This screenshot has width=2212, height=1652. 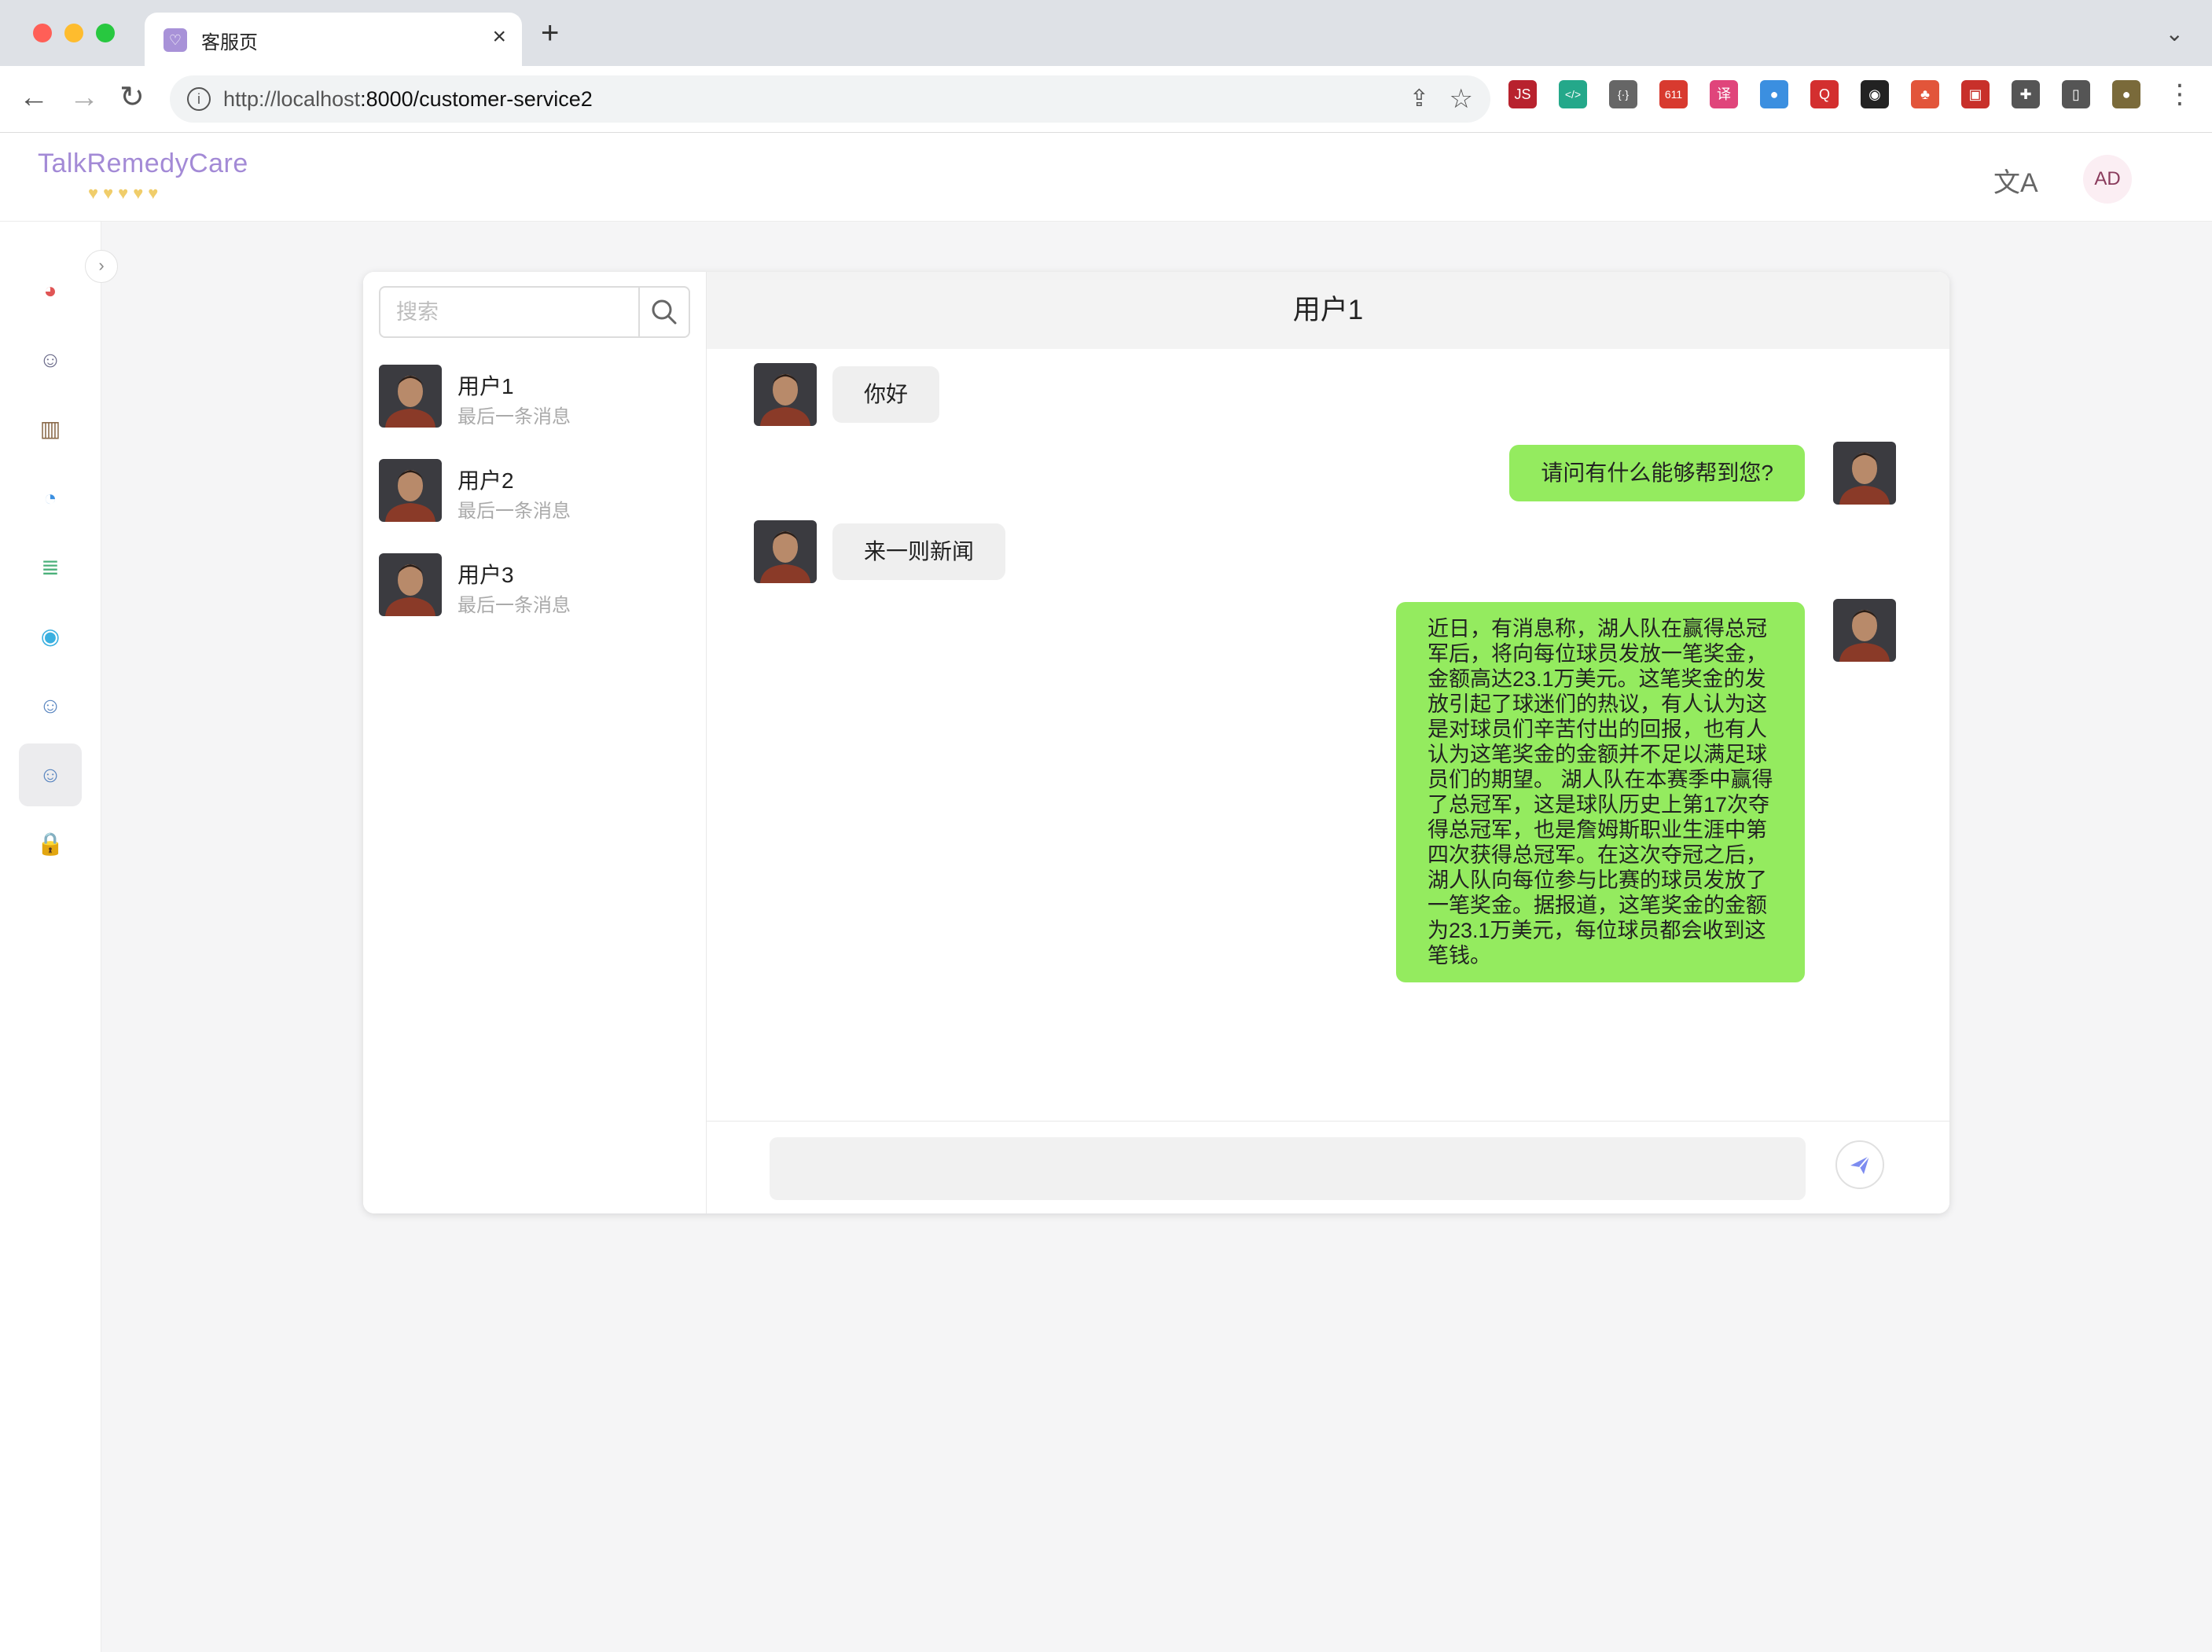 What do you see at coordinates (1975, 94) in the screenshot?
I see `photo-ext-icon: ▣` at bounding box center [1975, 94].